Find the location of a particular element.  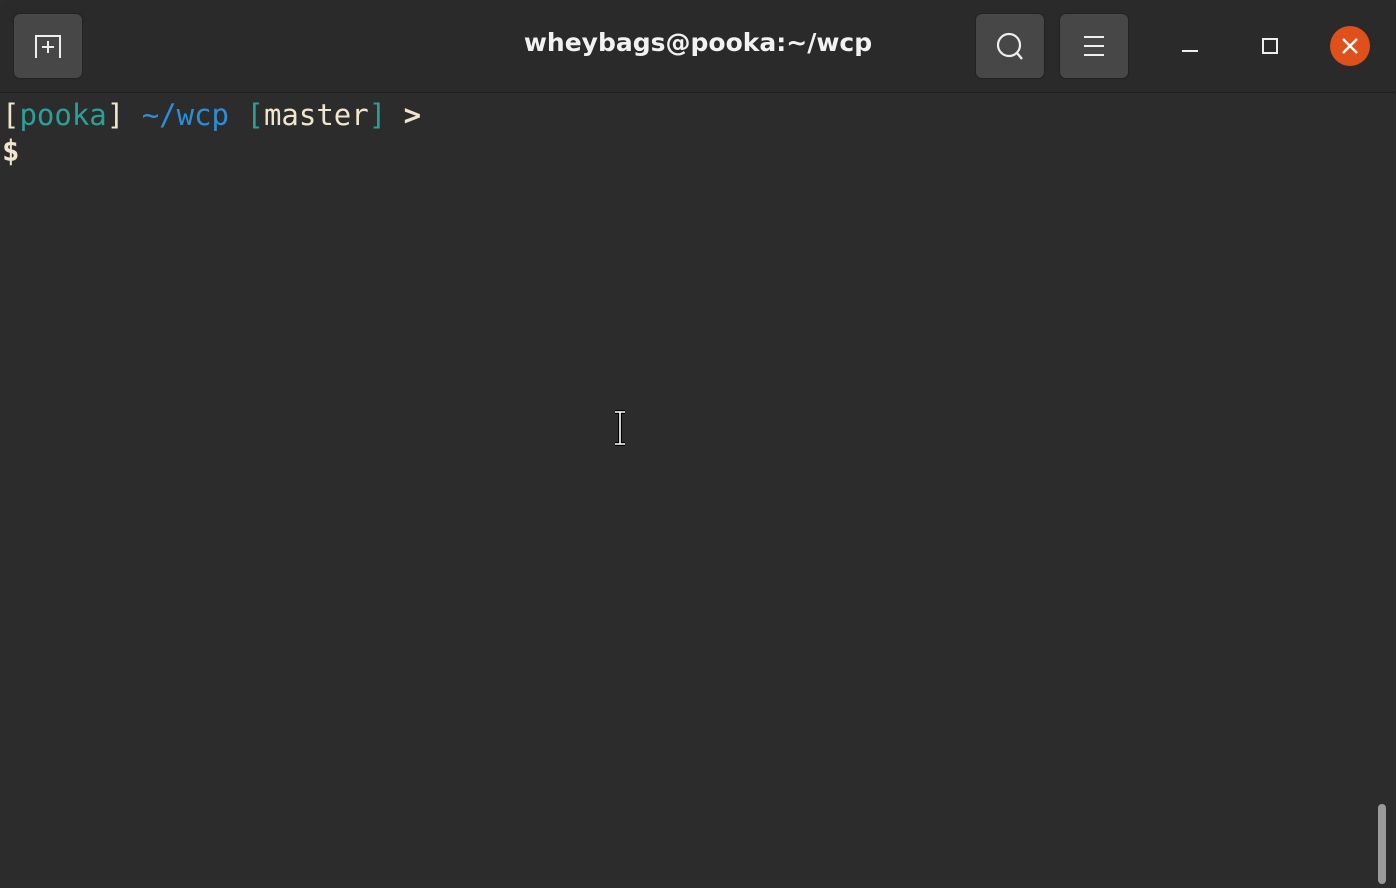

close-button is located at coordinates (1350, 46).